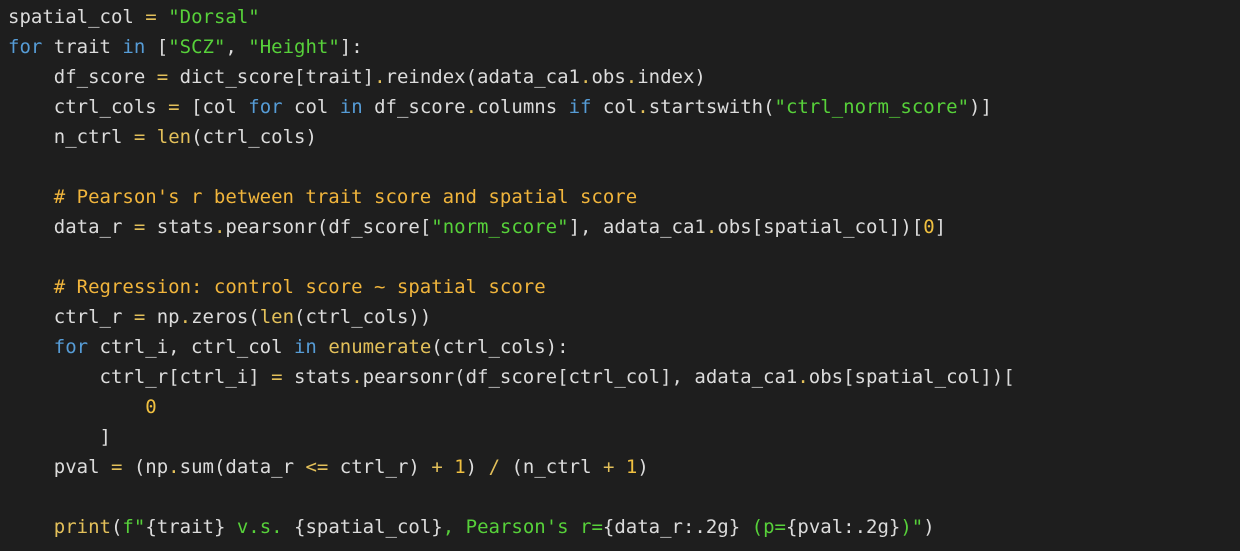 The height and width of the screenshot is (551, 1240). What do you see at coordinates (77, 17) in the screenshot?
I see `code-token: spatial_col` at bounding box center [77, 17].